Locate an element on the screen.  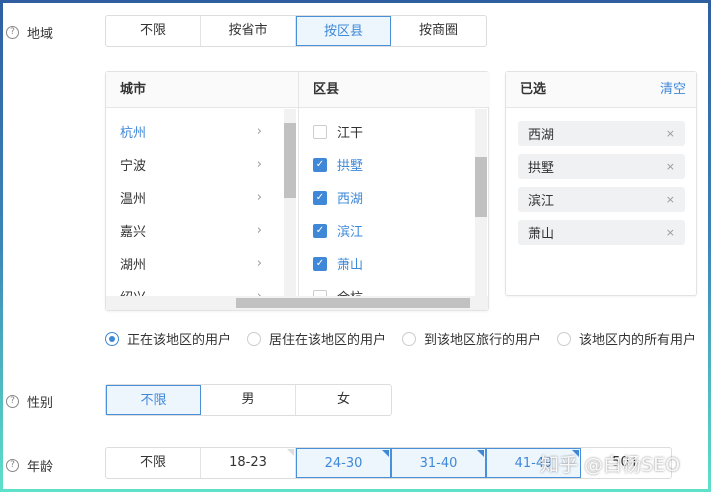
radio-traveling-users: 到该地区旅行的用户 is located at coordinates (471, 338).